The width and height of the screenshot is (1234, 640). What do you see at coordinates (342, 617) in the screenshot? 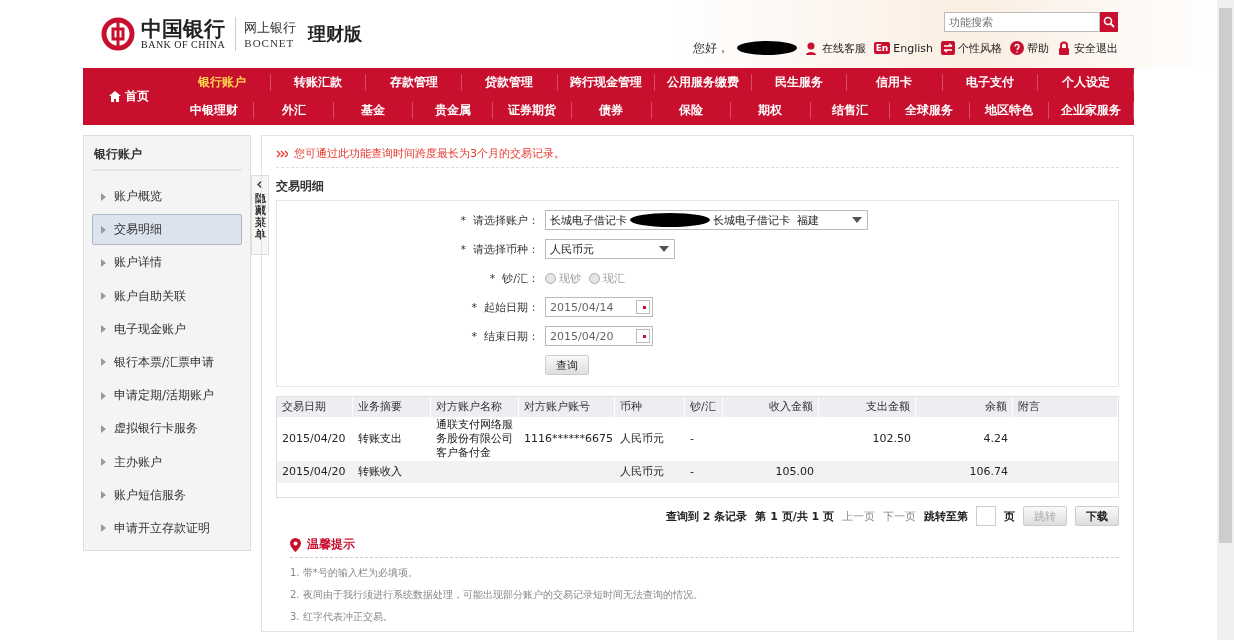
I see `tip-text: 3. 红字代表冲正交易。` at bounding box center [342, 617].